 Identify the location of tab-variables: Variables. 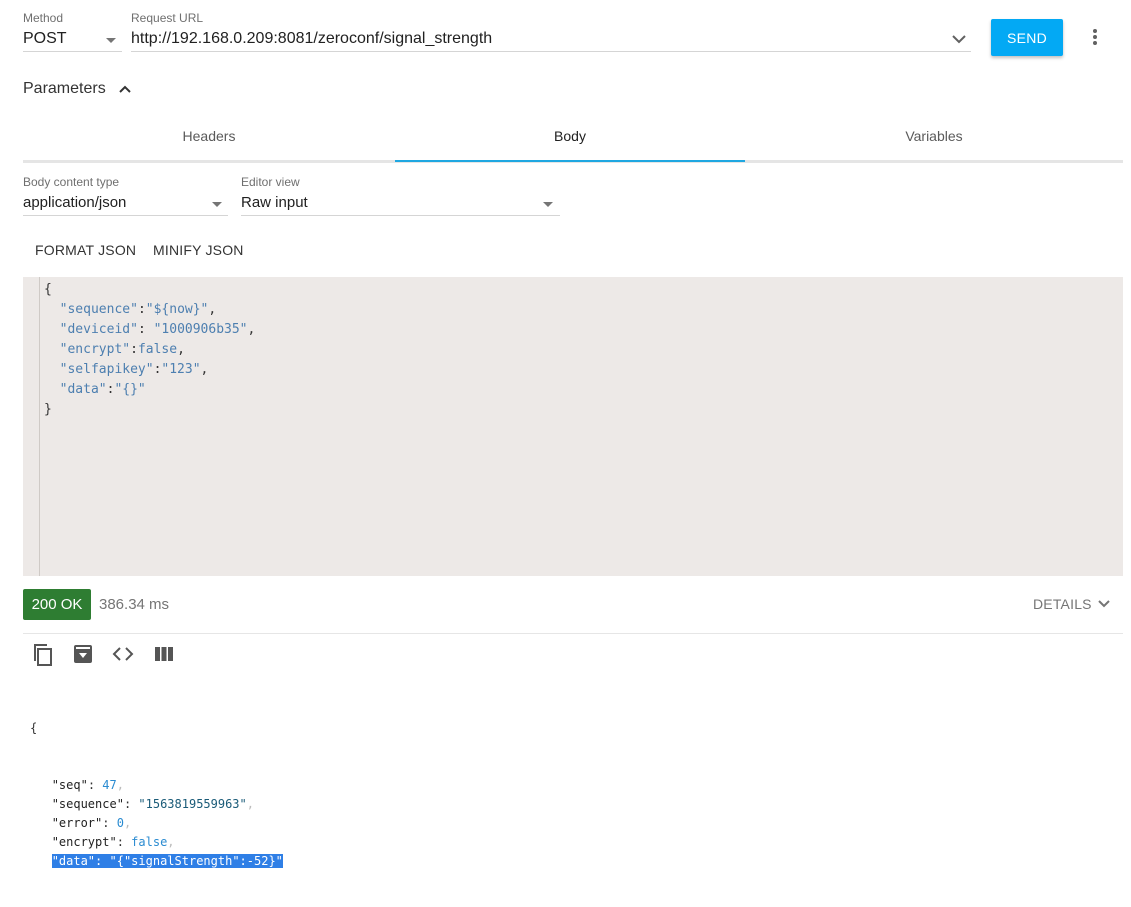
(934, 136).